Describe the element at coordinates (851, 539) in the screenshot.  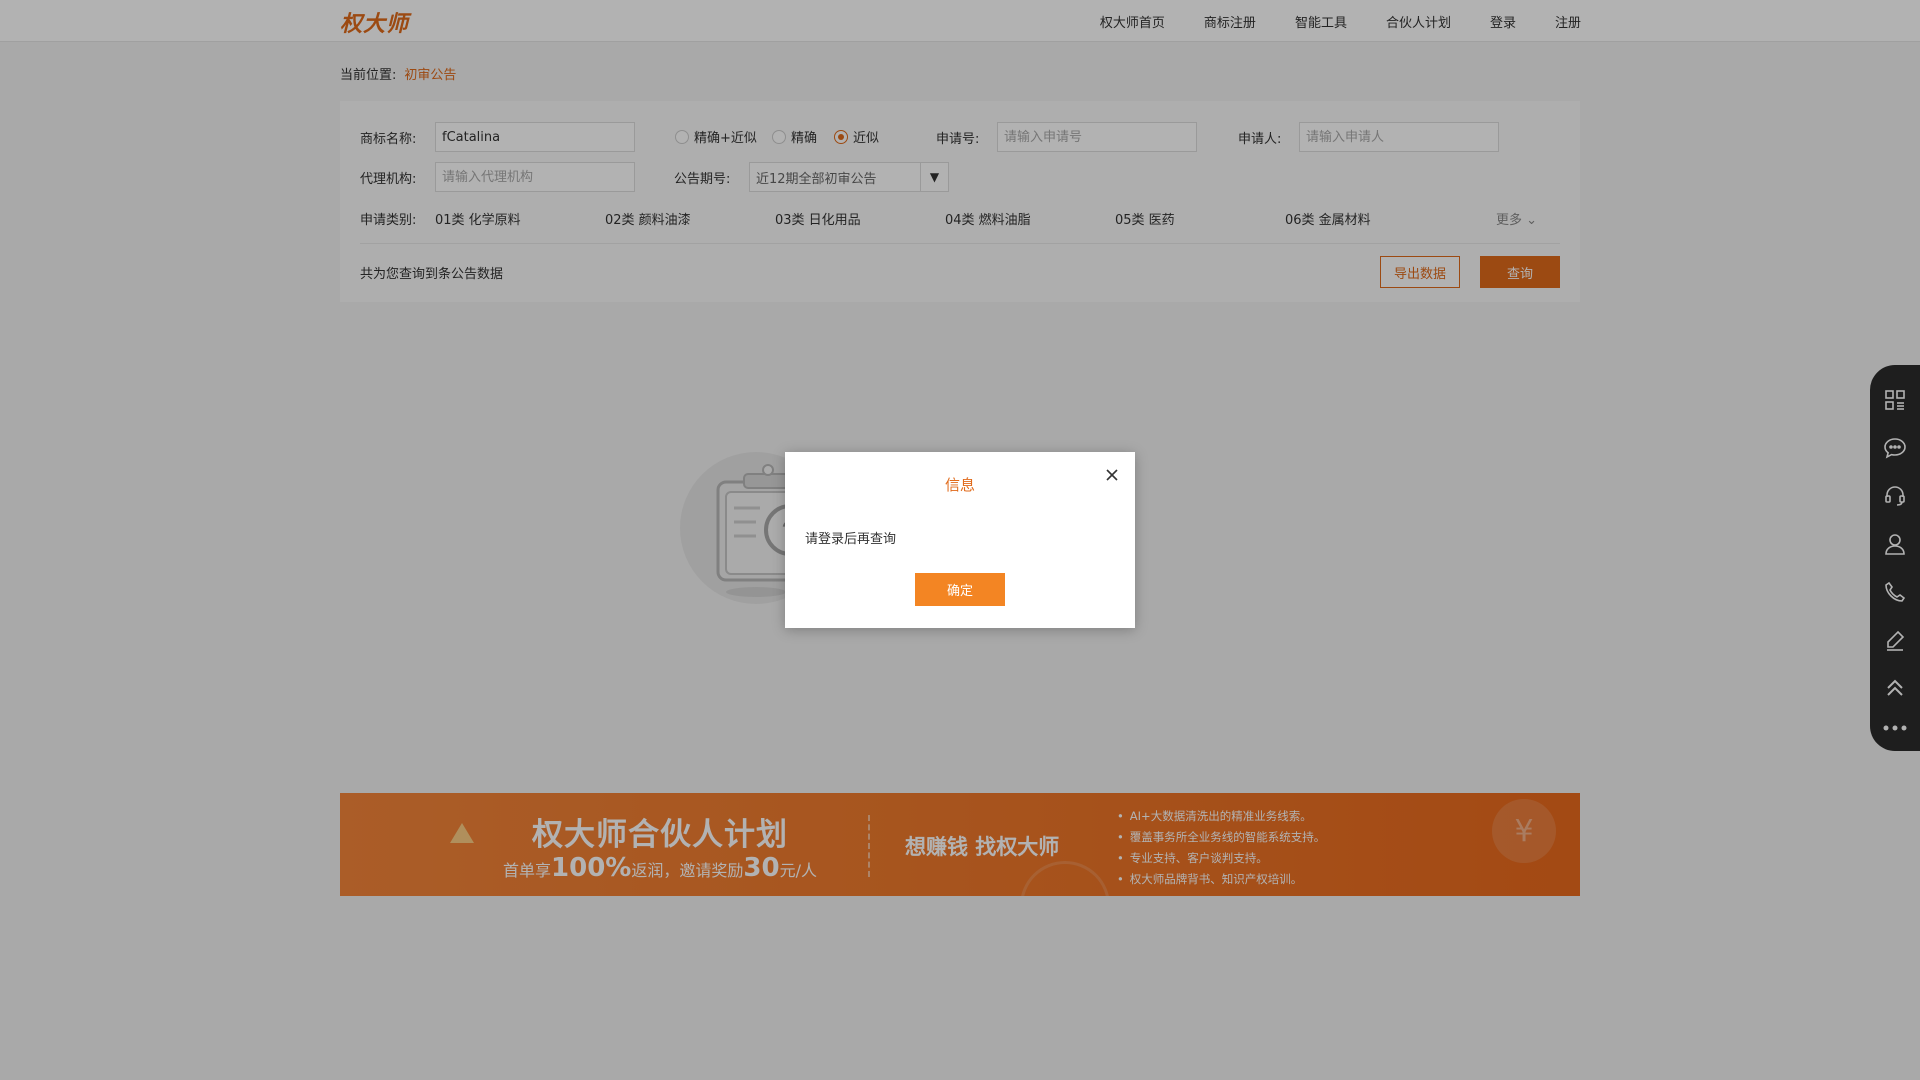
I see `dialog-message: 请登录后再查询` at that location.